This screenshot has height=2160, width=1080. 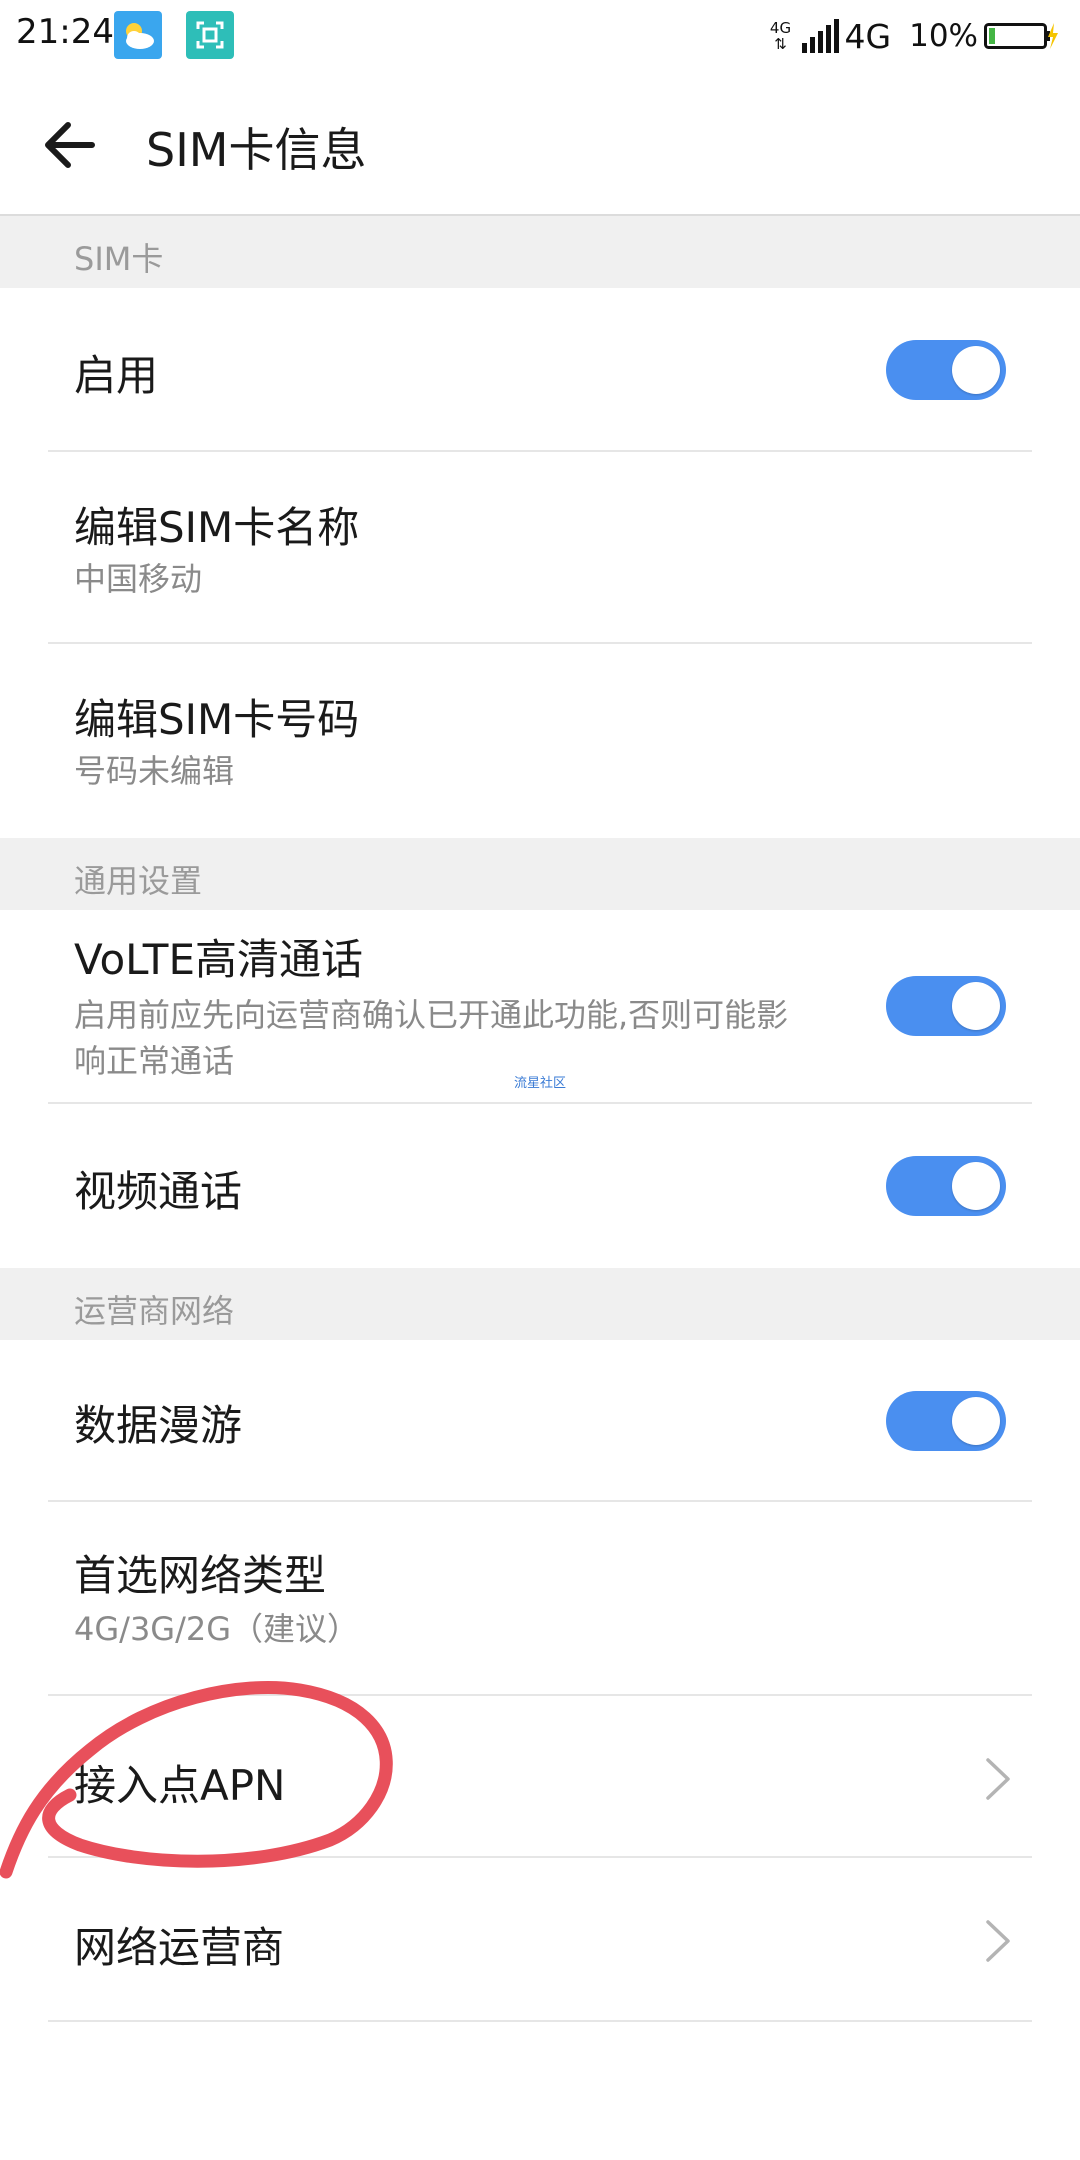 I want to click on section-header-carrier: 运营商网络, so click(x=540, y=1304).